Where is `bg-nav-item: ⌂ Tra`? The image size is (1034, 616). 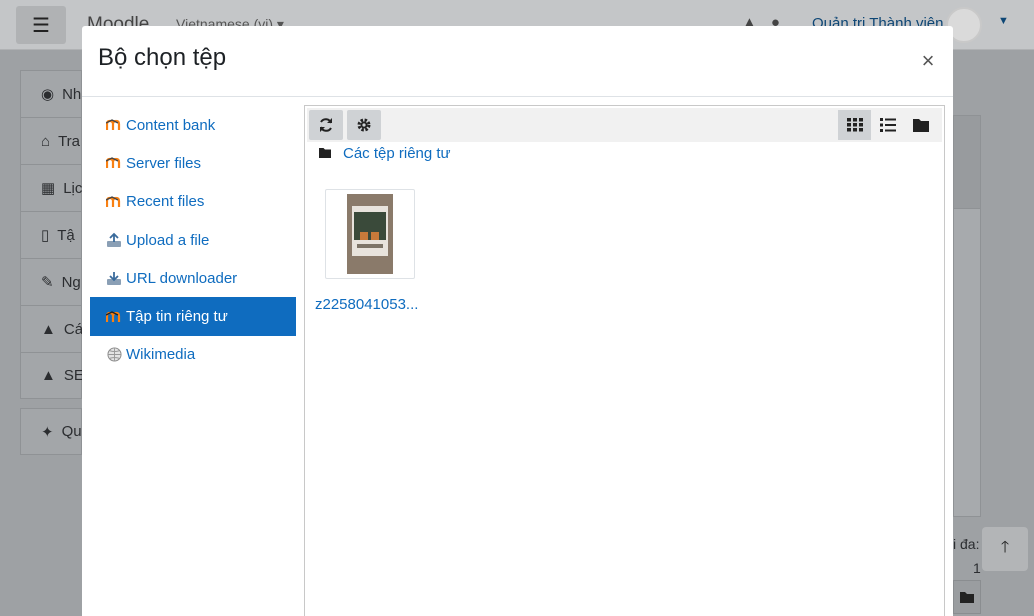
bg-nav-item: ⌂ Tra is located at coordinates (51, 140).